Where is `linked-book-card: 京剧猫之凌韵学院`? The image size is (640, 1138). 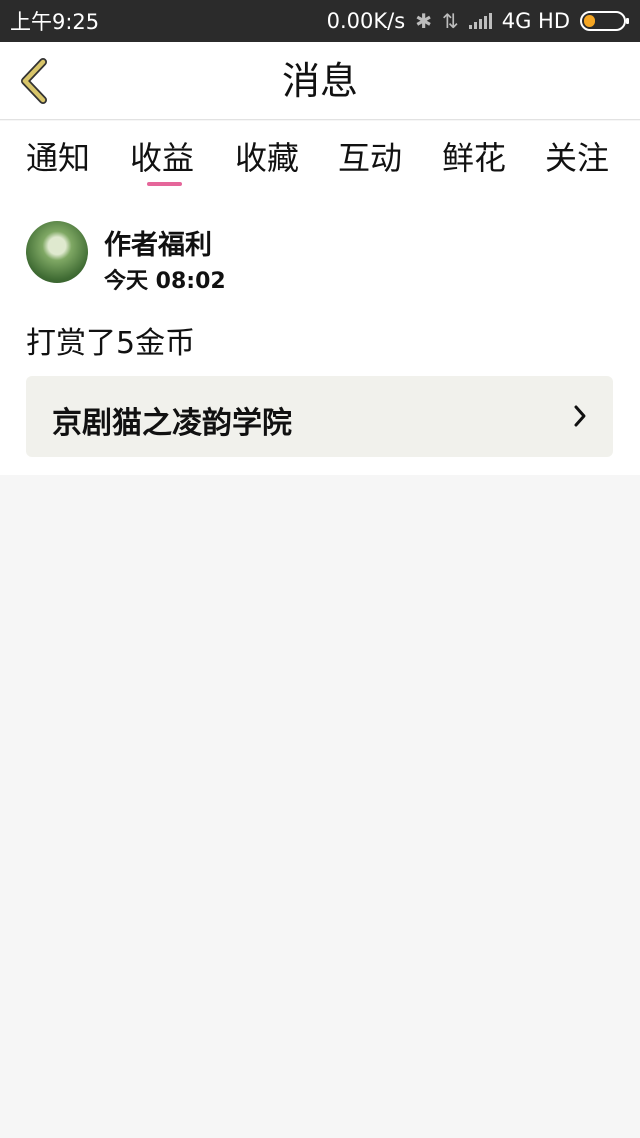 linked-book-card: 京剧猫之凌韵学院 is located at coordinates (319, 416).